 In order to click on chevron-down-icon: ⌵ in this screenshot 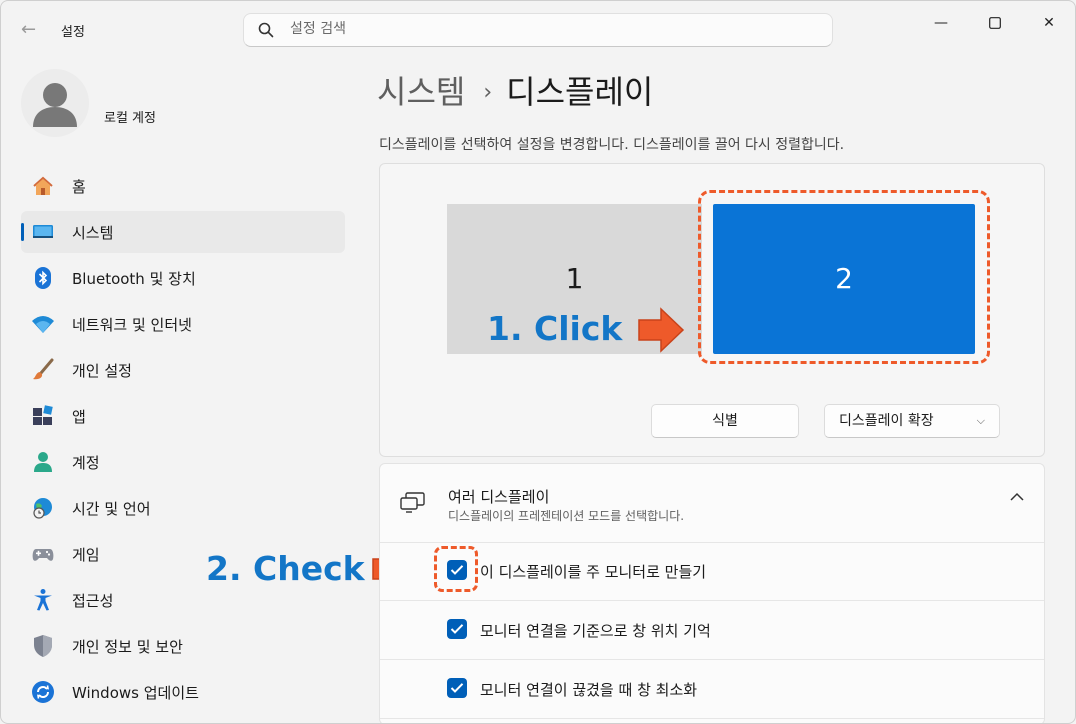, I will do `click(980, 420)`.